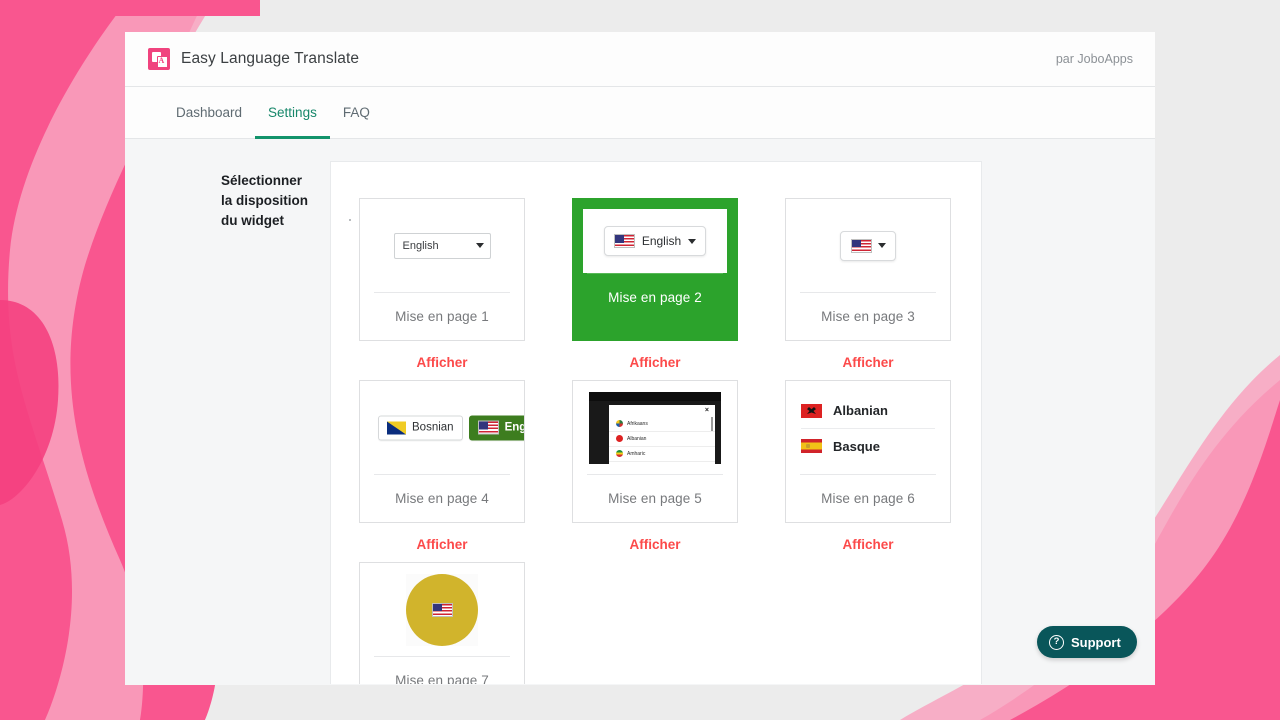  What do you see at coordinates (433, 427) in the screenshot?
I see `language-button-bosnian-label: Bosnian` at bounding box center [433, 427].